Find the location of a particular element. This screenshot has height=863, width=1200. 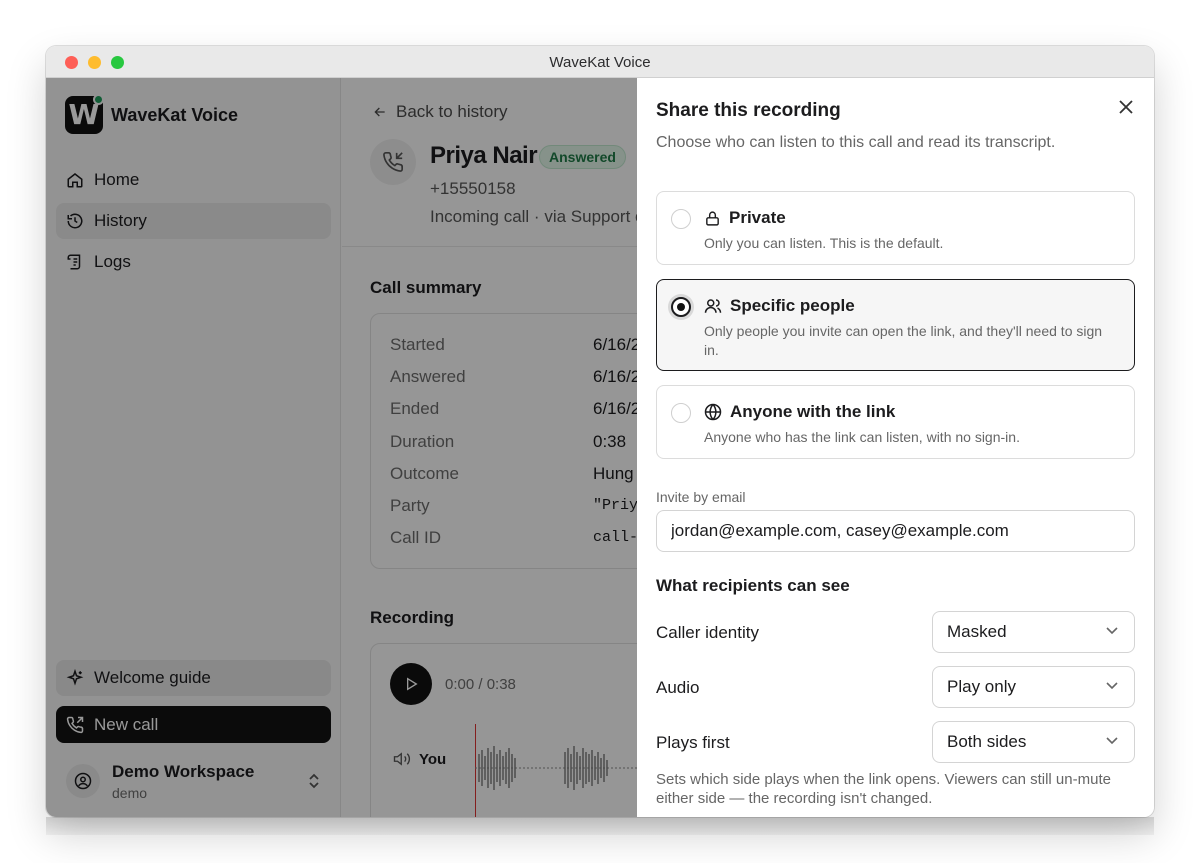

plays-first-select: Both sides is located at coordinates (1033, 742).